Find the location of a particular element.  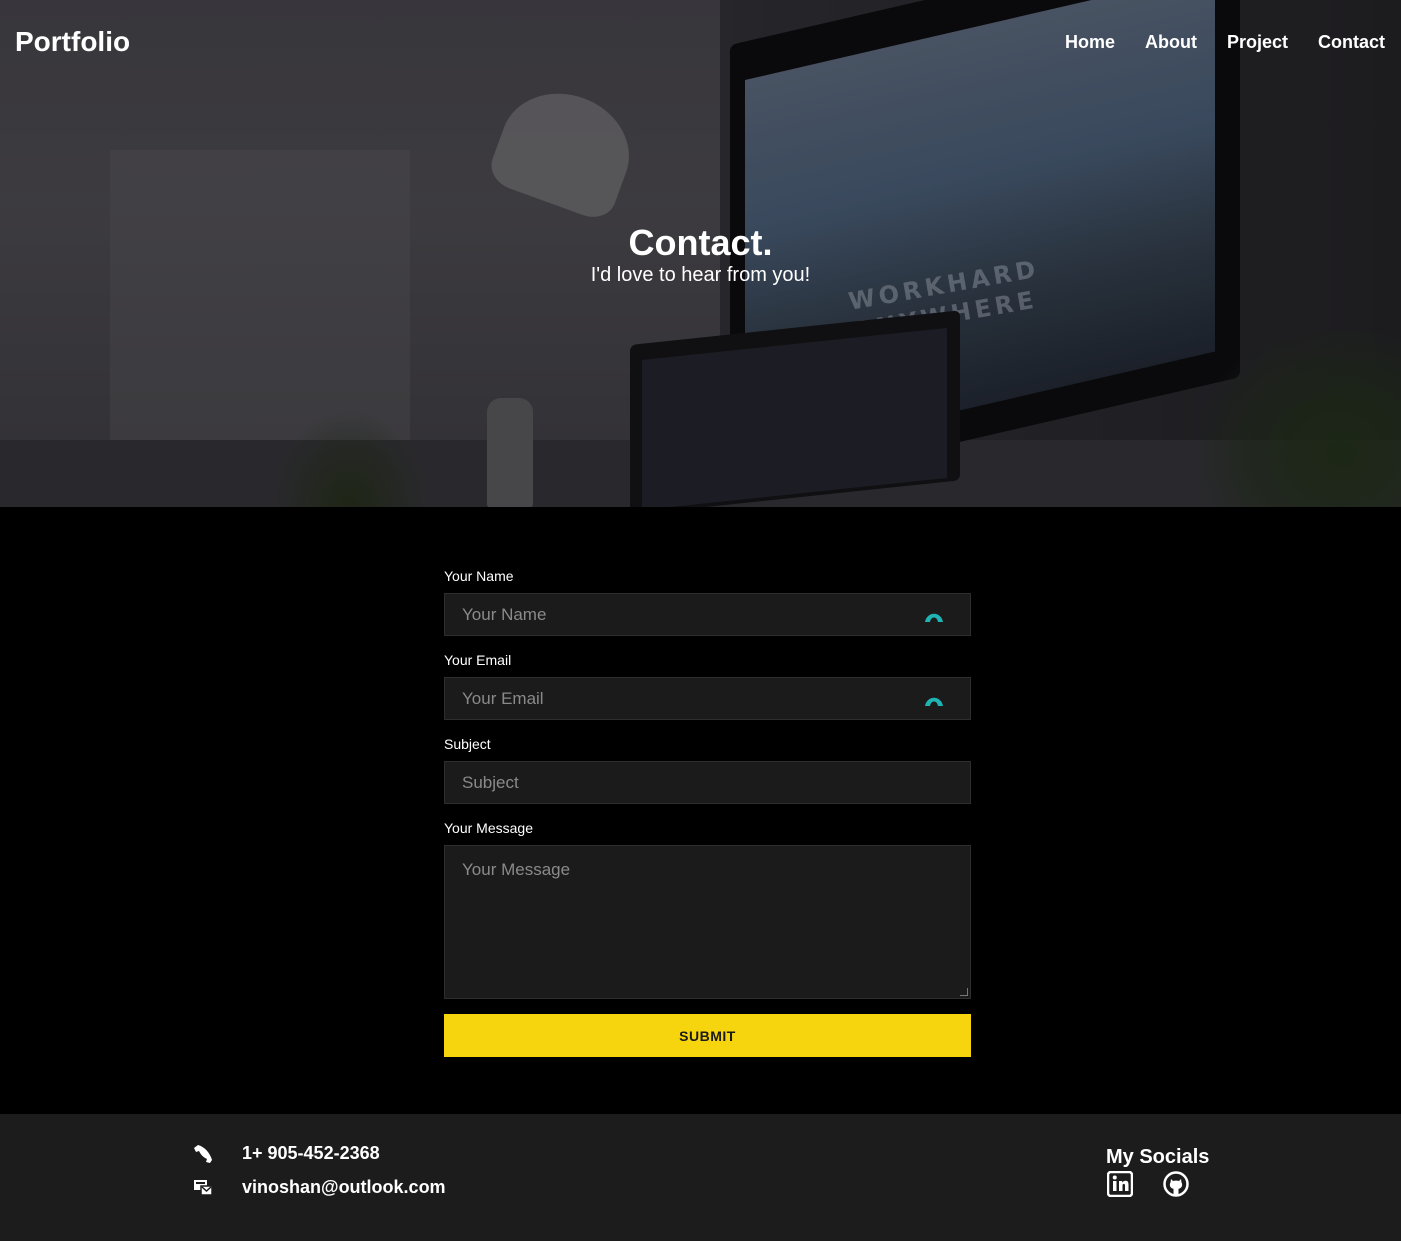

phone-number: 1+ 905-452-2368 is located at coordinates (311, 1153).